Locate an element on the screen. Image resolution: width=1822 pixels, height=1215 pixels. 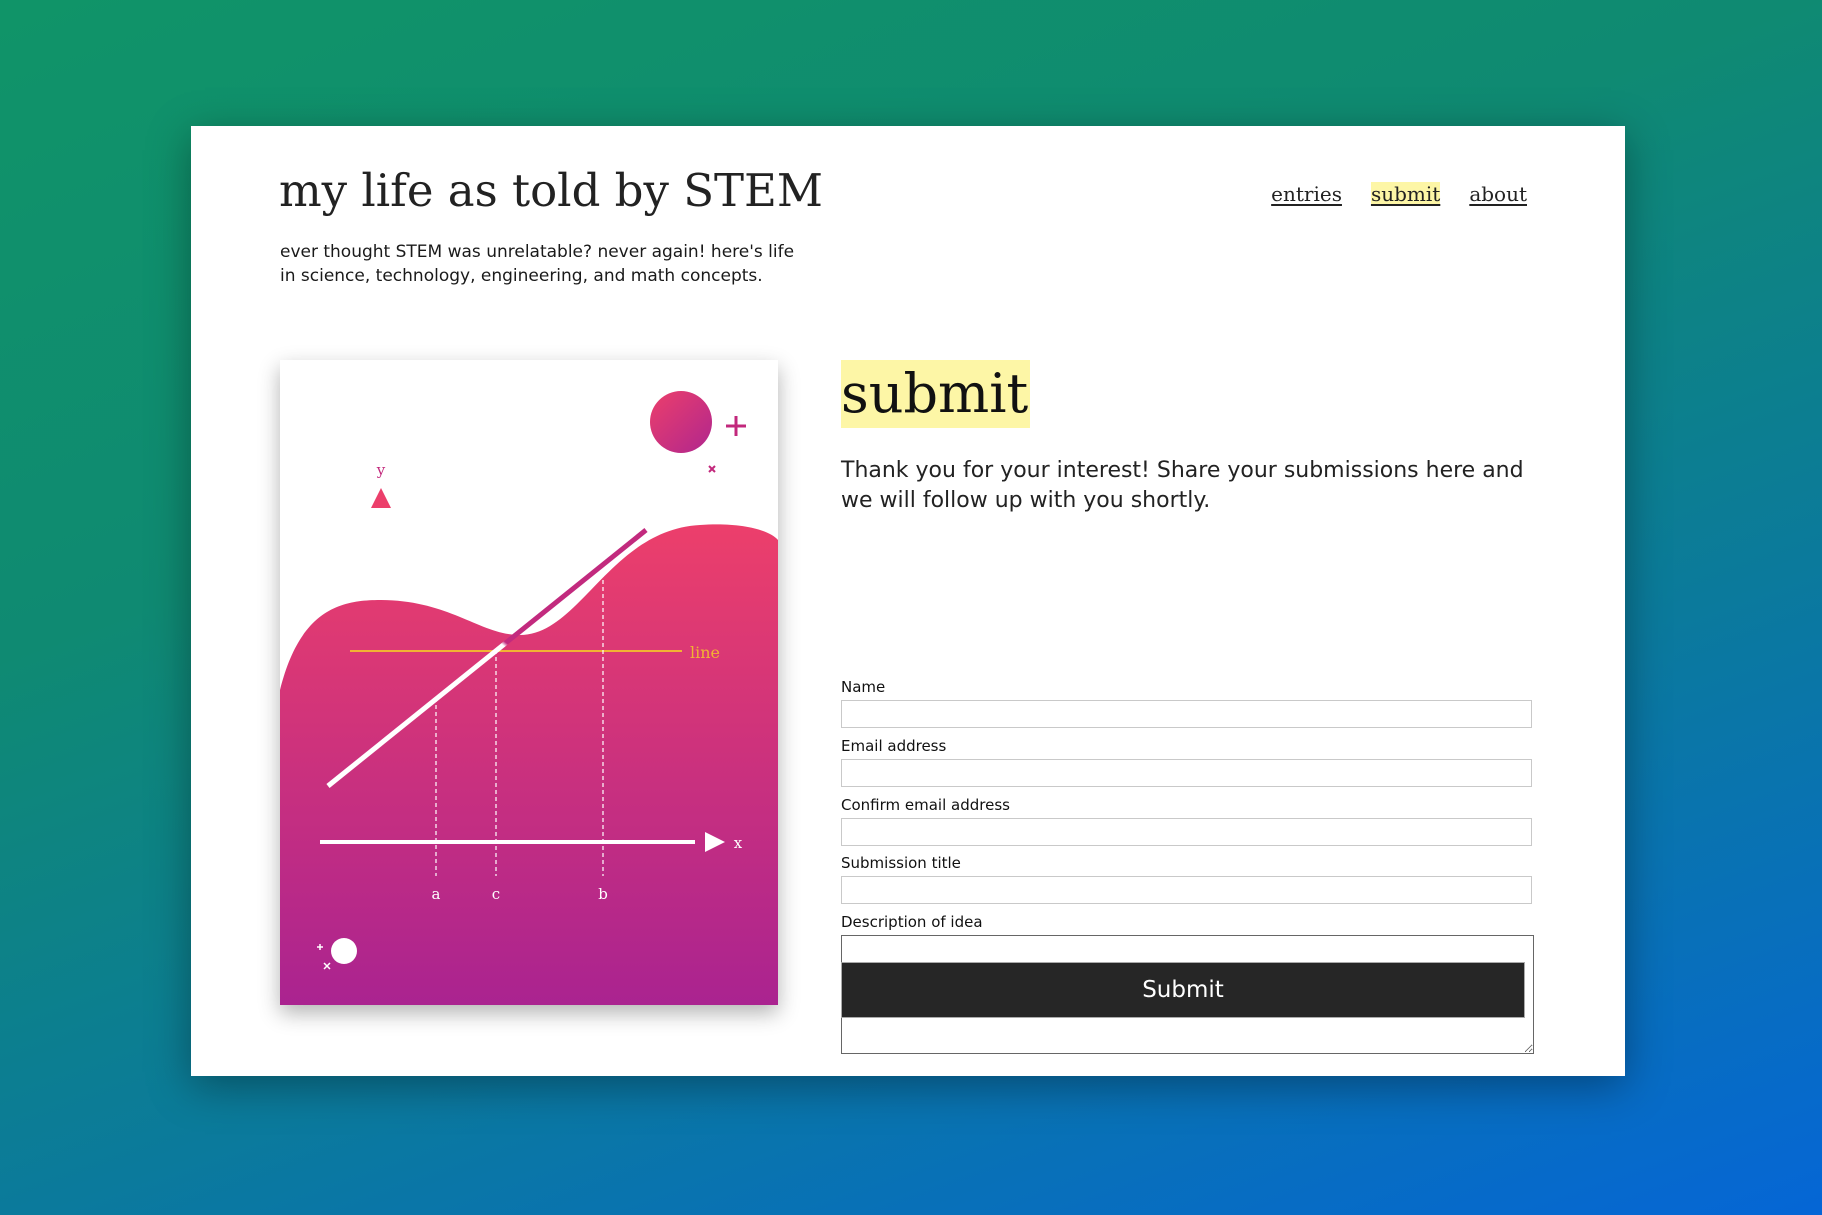
illustration-graphic: y line x a c b is located at coordinates (529, 682).